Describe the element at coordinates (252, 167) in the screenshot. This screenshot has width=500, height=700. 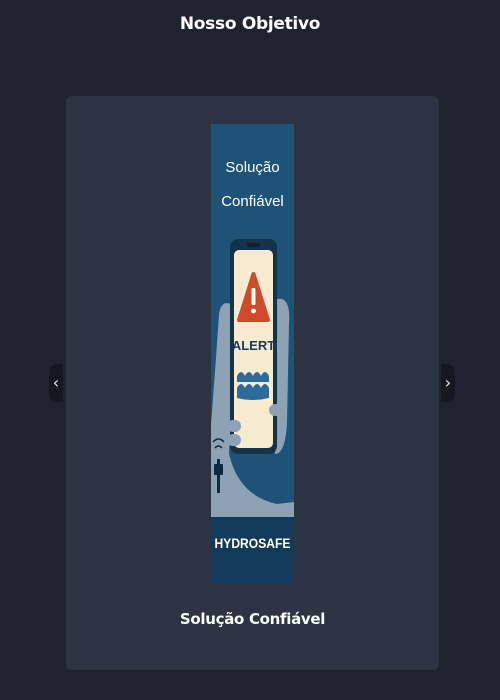
I see `poster-heading-line1: Solução` at that location.